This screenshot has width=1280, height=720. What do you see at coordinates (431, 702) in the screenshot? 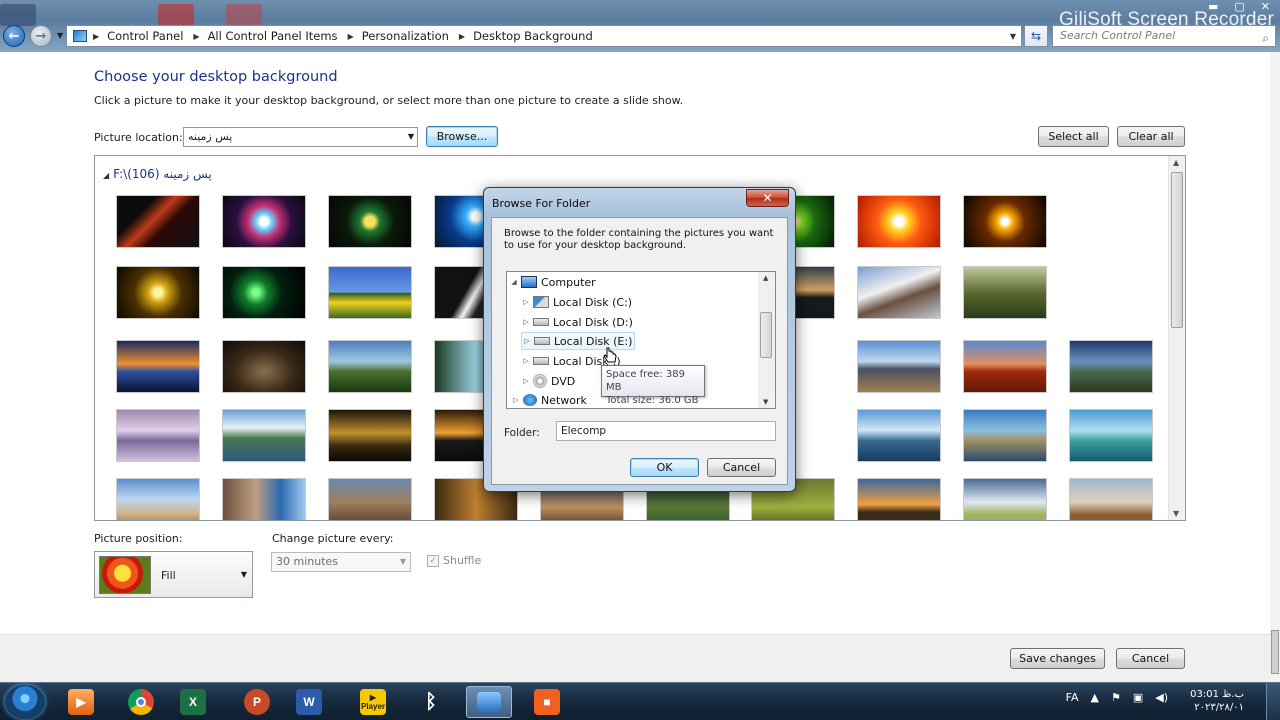
I see `taskbar-bluetooth: ᛒ` at bounding box center [431, 702].